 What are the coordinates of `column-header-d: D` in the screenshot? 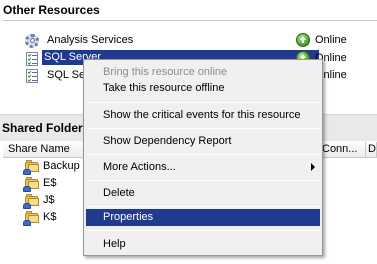 It's located at (371, 150).